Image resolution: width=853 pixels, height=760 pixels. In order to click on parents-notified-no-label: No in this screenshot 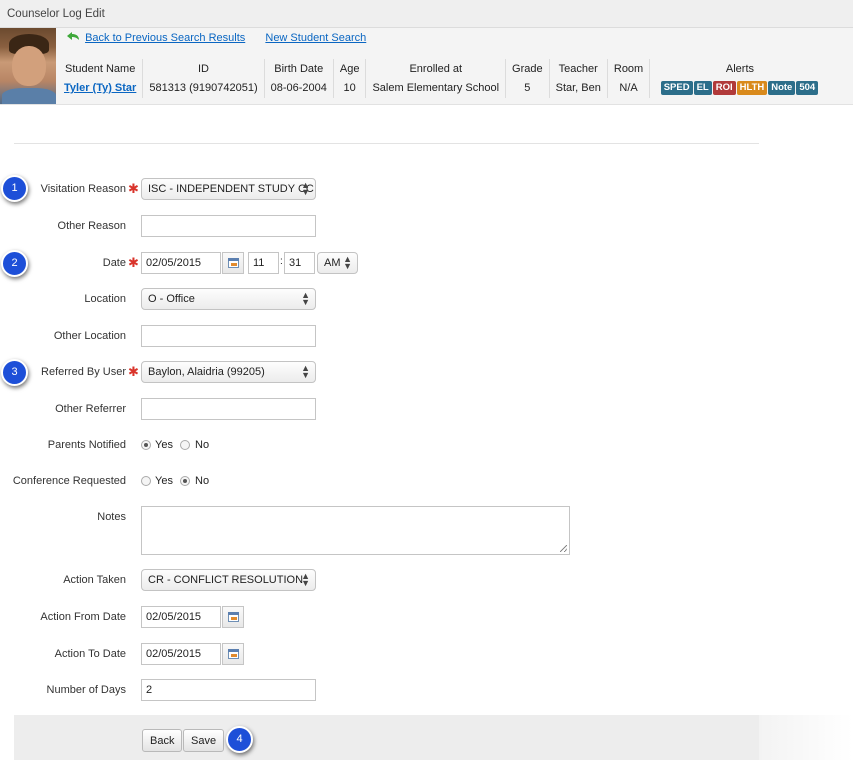, I will do `click(202, 445)`.